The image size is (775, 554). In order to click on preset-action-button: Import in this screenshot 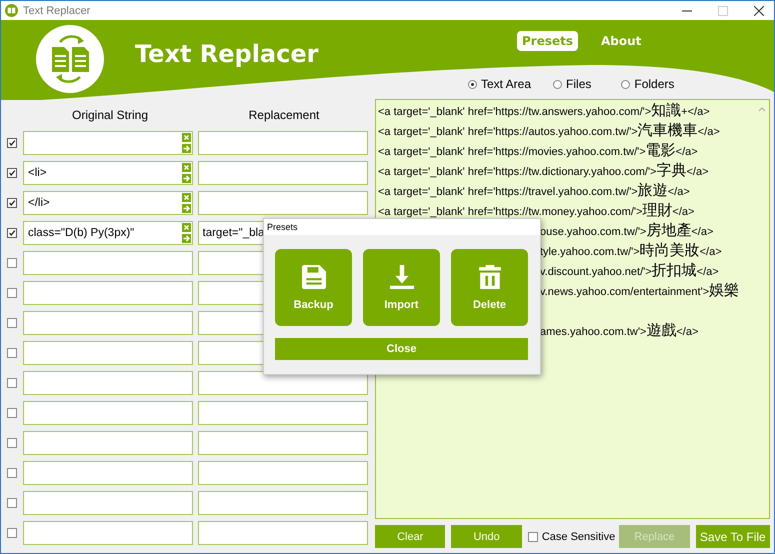, I will do `click(401, 287)`.